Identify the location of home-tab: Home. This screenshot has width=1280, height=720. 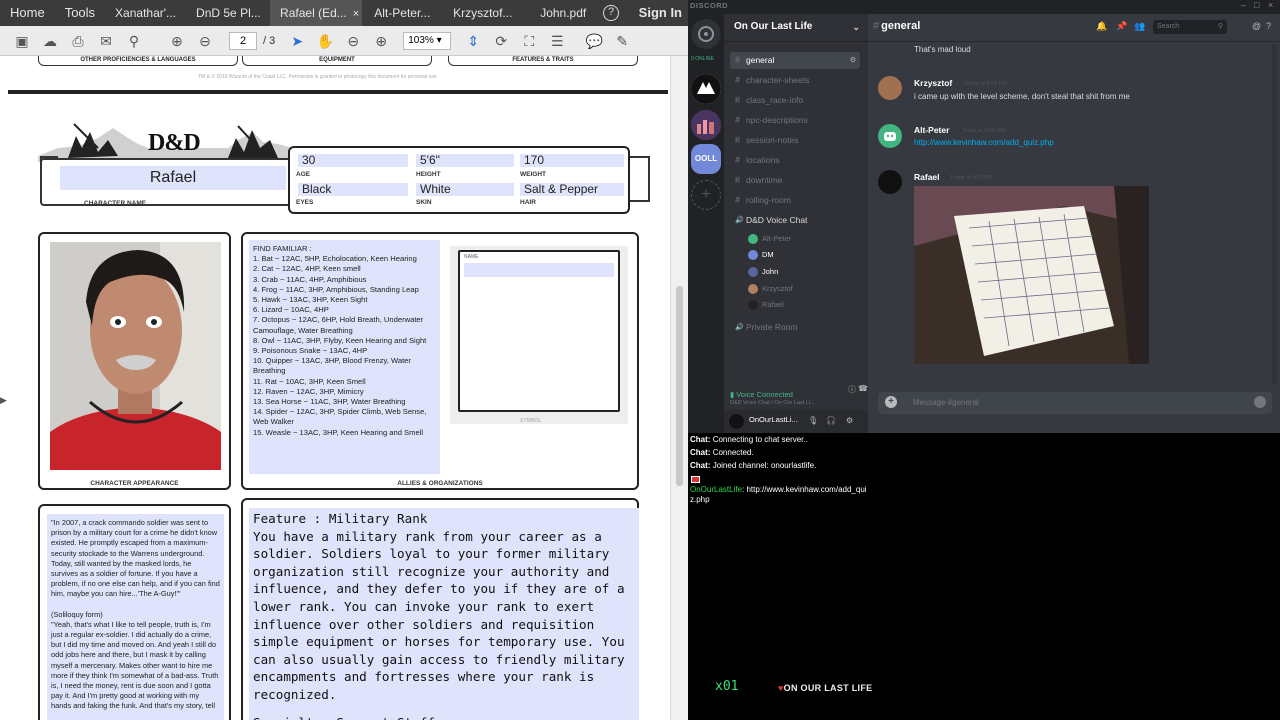
(27, 13).